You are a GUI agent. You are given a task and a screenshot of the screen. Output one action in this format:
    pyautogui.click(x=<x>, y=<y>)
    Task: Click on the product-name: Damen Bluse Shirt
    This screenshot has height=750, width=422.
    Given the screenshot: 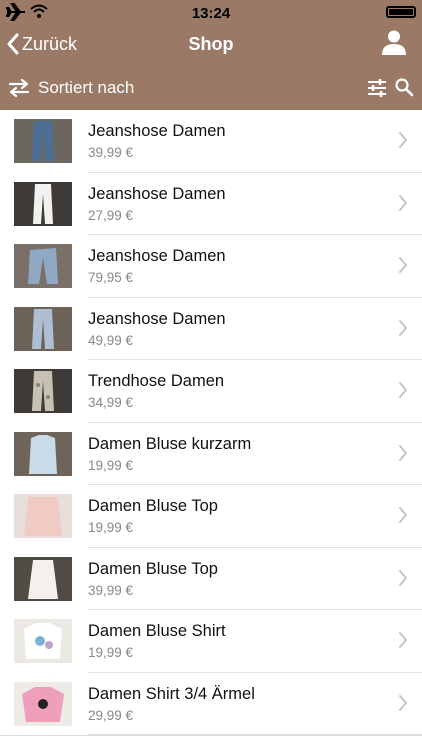 What is the action you would take?
    pyautogui.click(x=157, y=631)
    